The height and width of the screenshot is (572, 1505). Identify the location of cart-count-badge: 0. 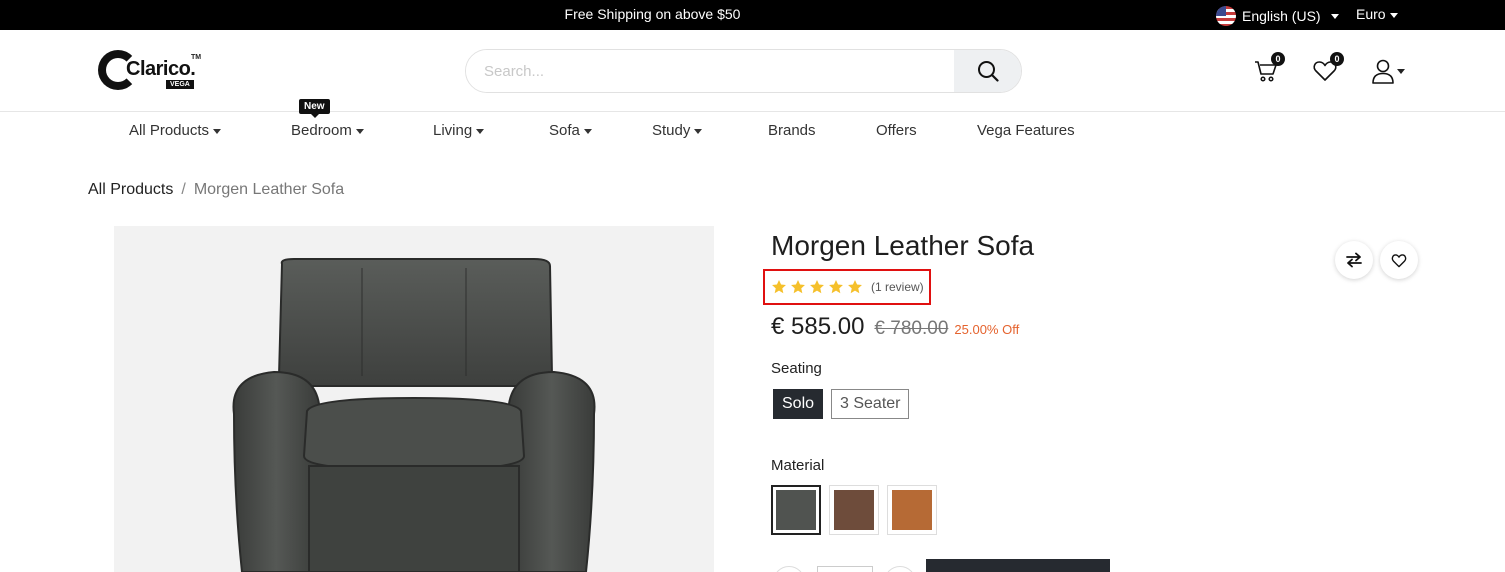
(1278, 59).